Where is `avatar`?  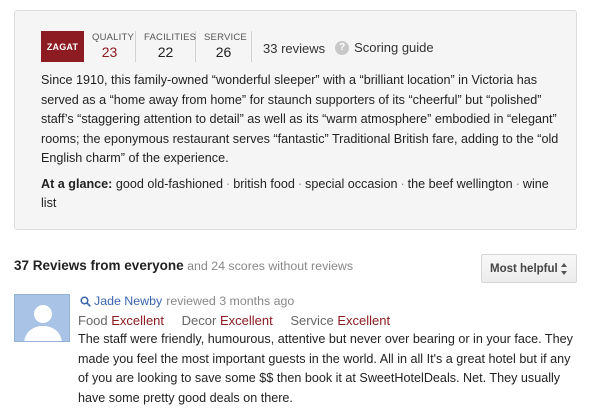
avatar is located at coordinates (42, 318).